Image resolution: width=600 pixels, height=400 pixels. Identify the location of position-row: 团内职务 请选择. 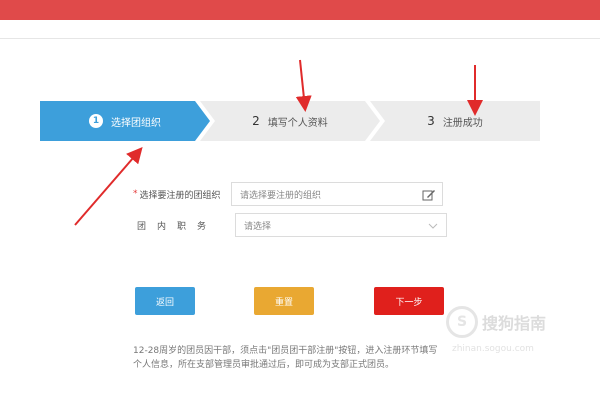
(290, 225).